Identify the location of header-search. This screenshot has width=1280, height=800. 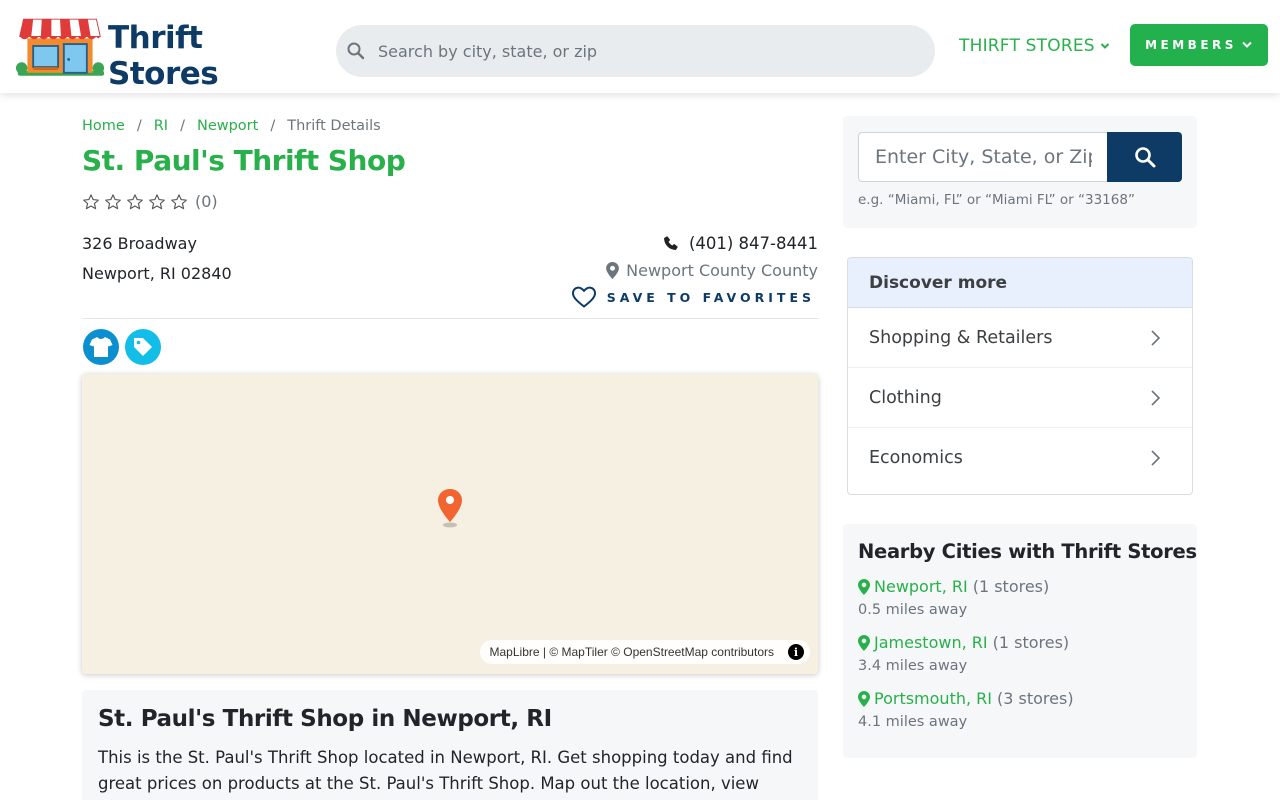
(635, 51).